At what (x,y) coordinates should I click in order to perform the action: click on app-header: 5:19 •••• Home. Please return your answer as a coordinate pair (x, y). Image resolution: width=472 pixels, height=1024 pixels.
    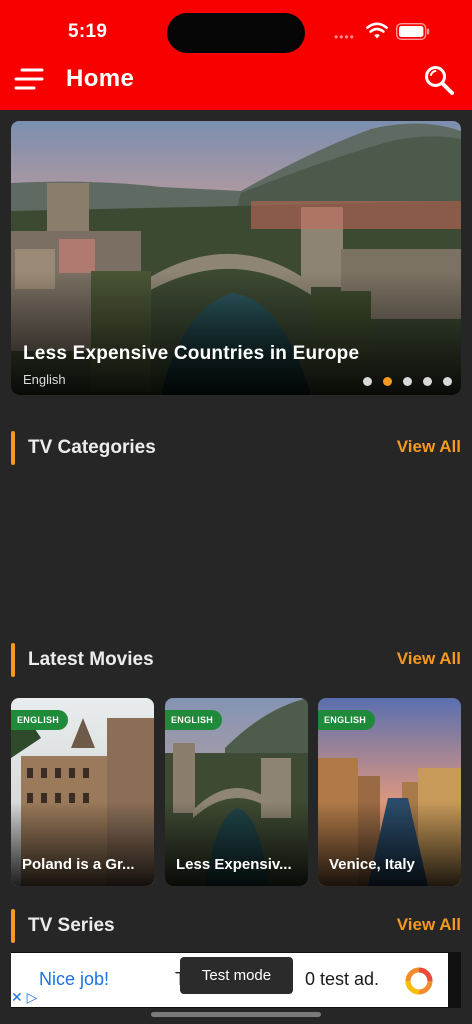
    Looking at the image, I should click on (236, 55).